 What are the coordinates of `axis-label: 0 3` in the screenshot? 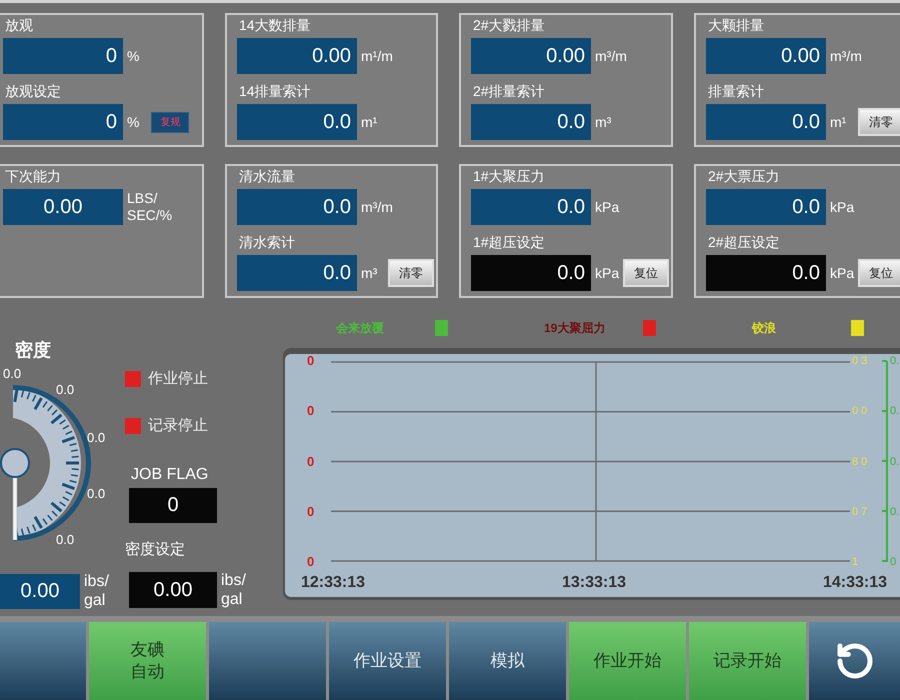 It's located at (860, 361).